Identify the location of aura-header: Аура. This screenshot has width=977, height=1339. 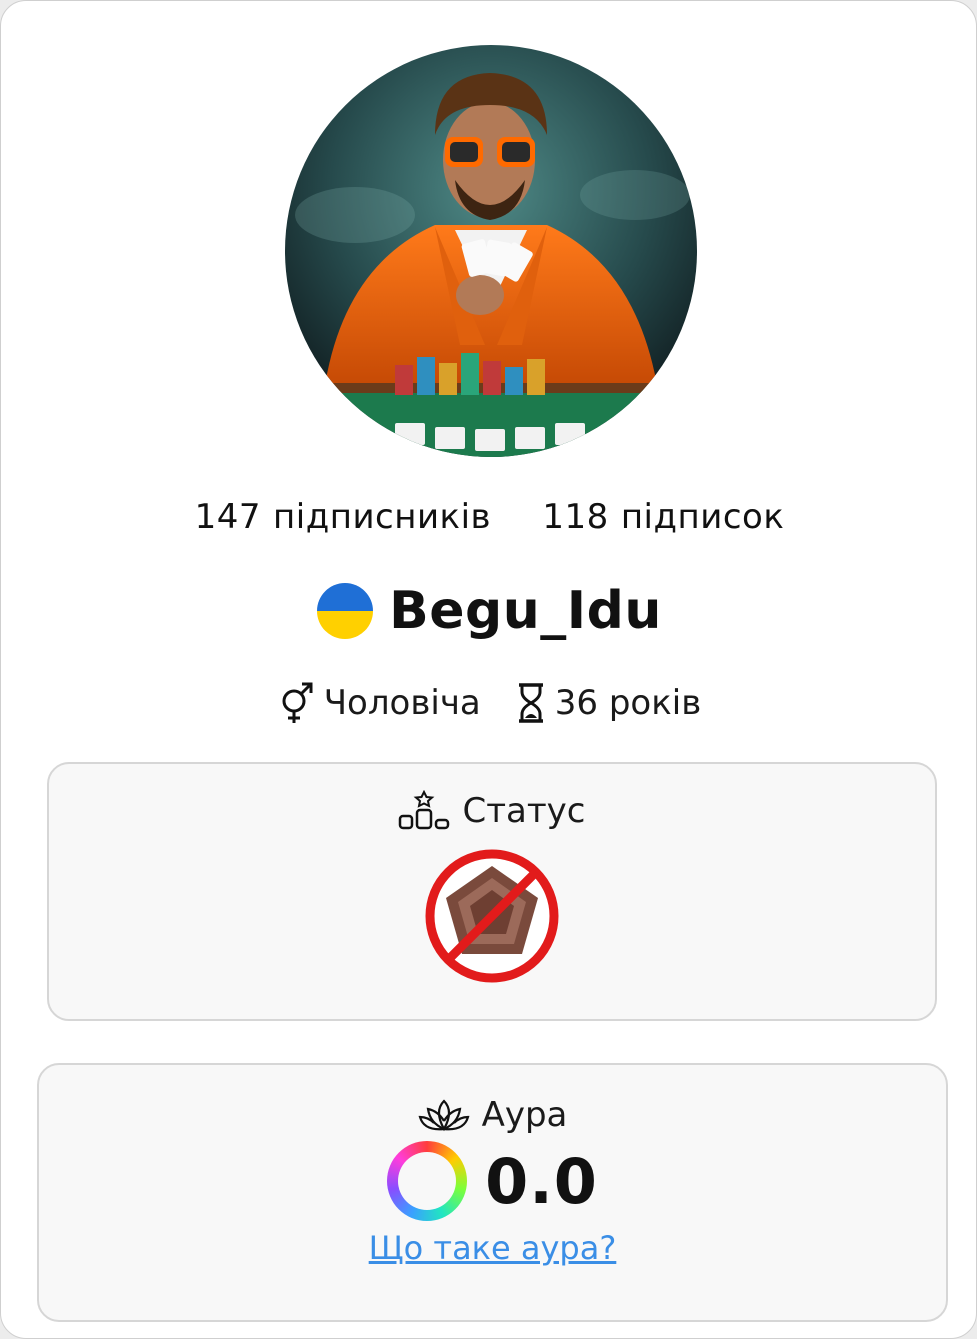
(492, 1115).